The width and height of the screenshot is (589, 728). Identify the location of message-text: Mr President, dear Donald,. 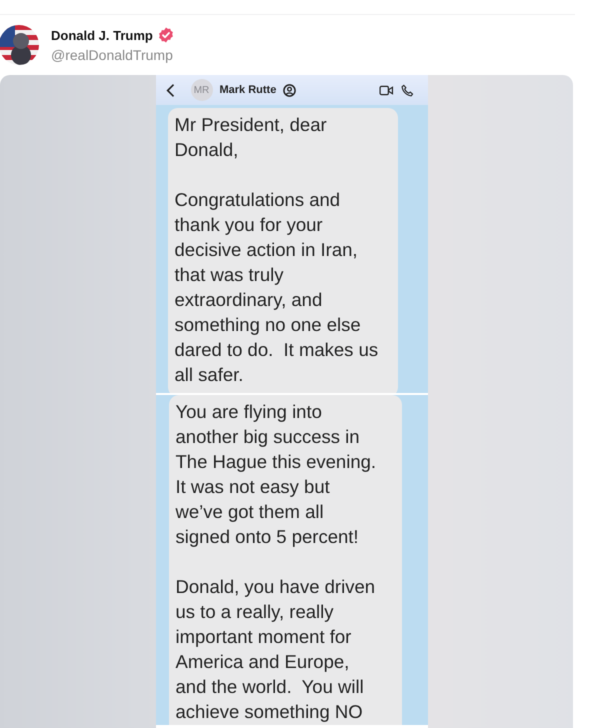
(251, 137).